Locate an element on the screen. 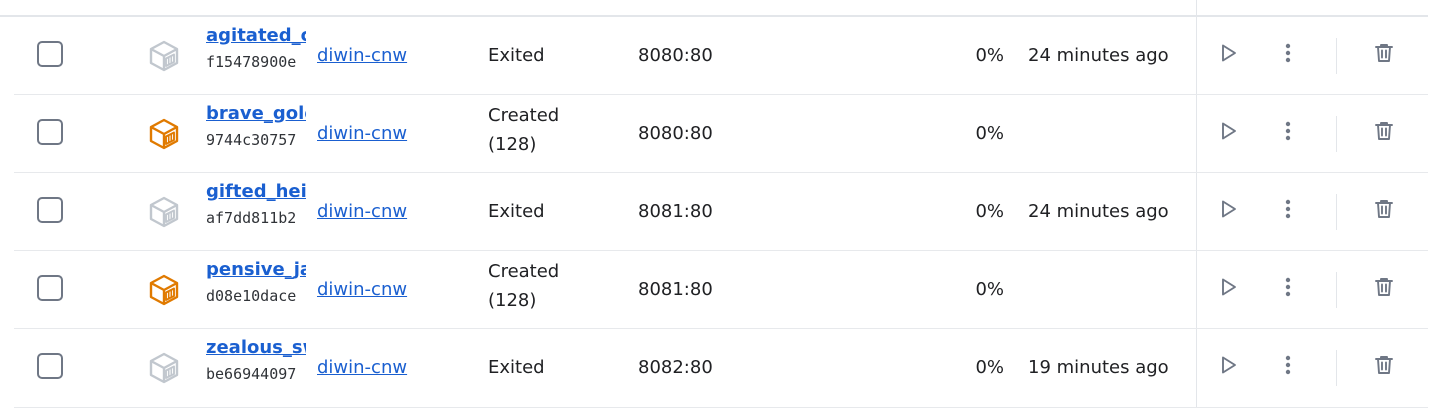 This screenshot has width=1450, height=408. container-id: f15478900e is located at coordinates (251, 62).